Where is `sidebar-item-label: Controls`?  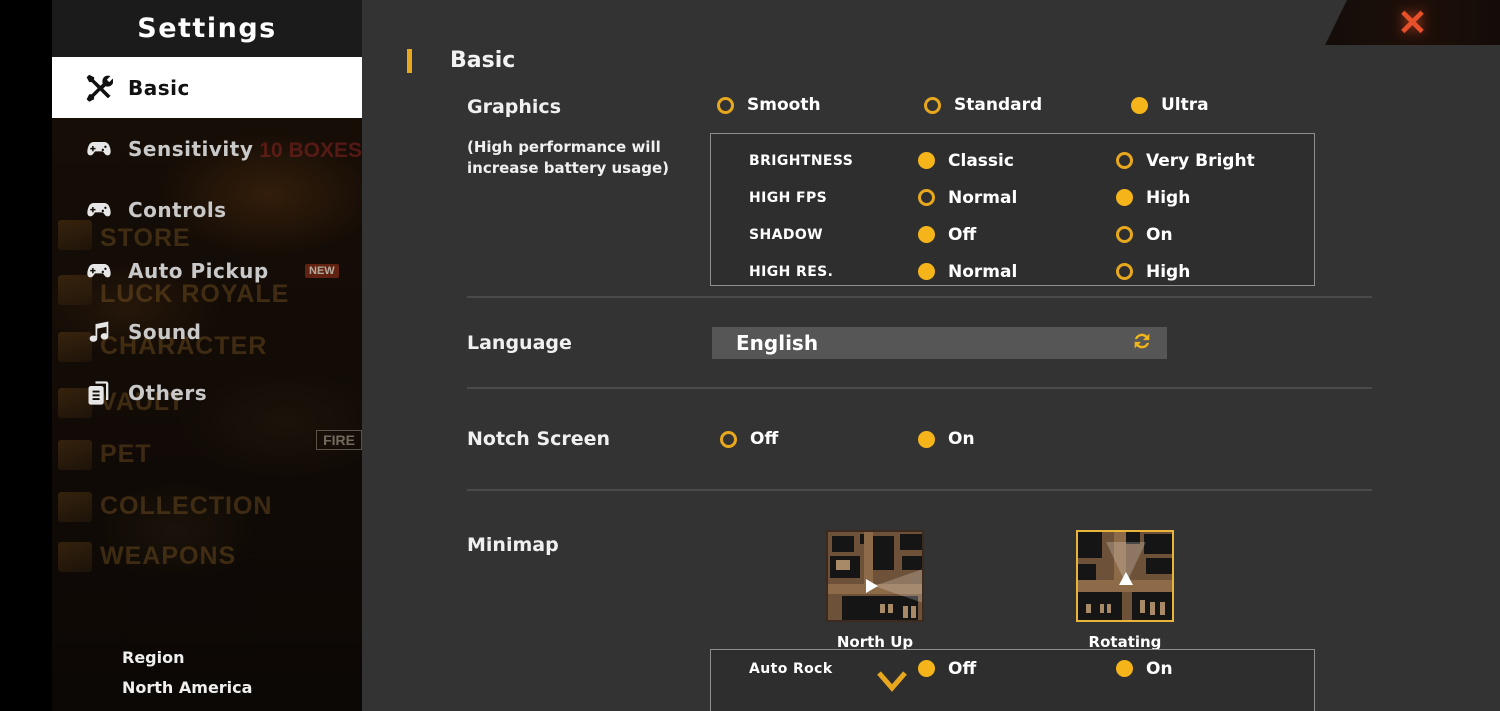 sidebar-item-label: Controls is located at coordinates (177, 209).